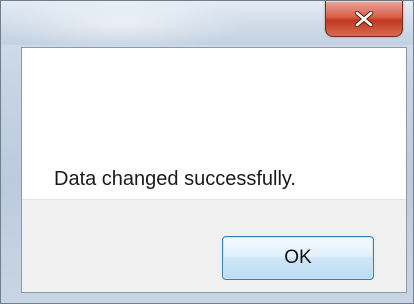  I want to click on ok-button: OK, so click(298, 258).